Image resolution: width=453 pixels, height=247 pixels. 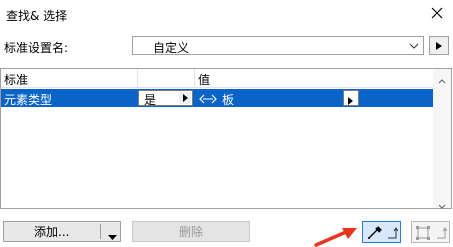 What do you see at coordinates (171, 48) in the screenshot?
I see `criteria-set-value: 自定义` at bounding box center [171, 48].